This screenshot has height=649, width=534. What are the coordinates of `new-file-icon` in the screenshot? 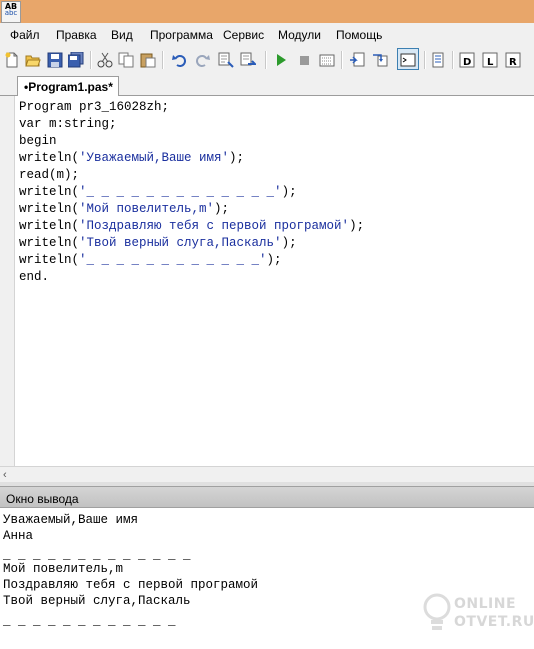 It's located at (12, 60).